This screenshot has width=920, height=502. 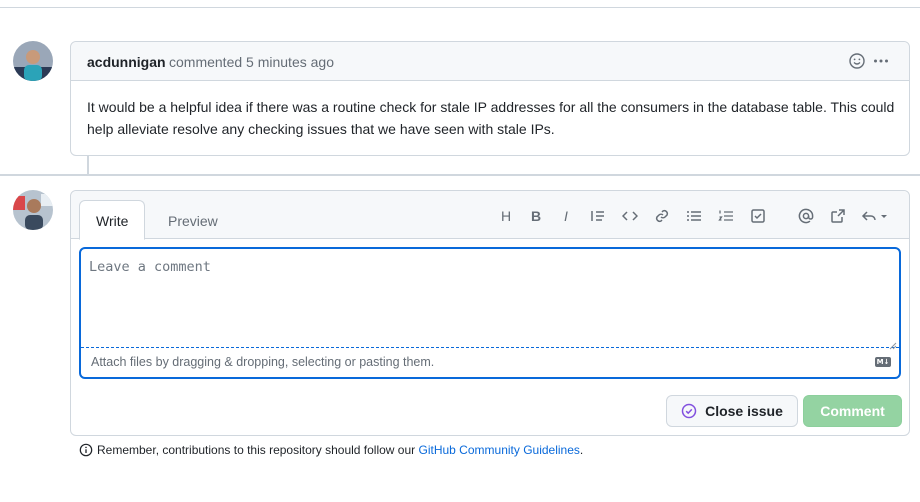 I want to click on mention-icon, so click(x=806, y=216).